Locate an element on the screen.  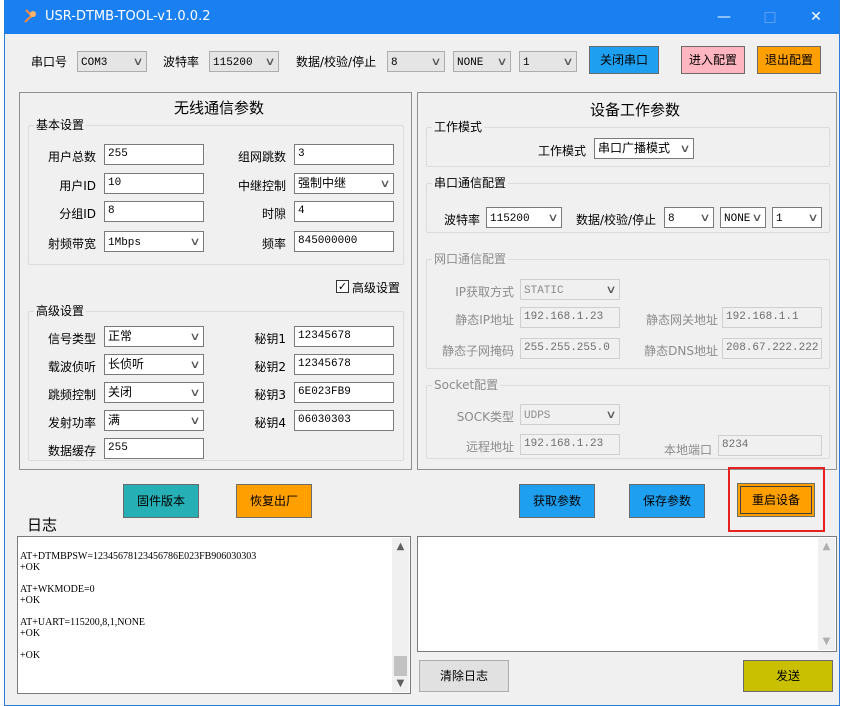
static-ip-label: 静态IP地址 is located at coordinates (484, 320).